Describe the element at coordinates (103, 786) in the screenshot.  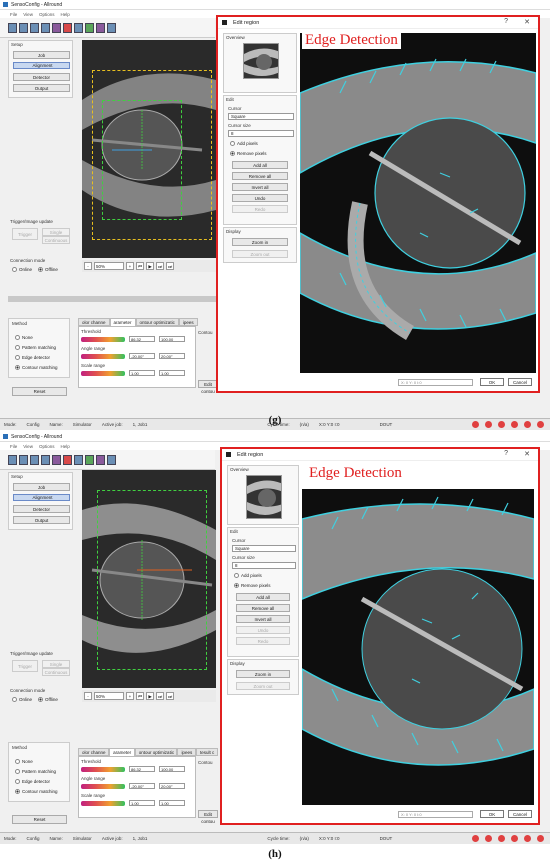
I see `angle-slider` at that location.